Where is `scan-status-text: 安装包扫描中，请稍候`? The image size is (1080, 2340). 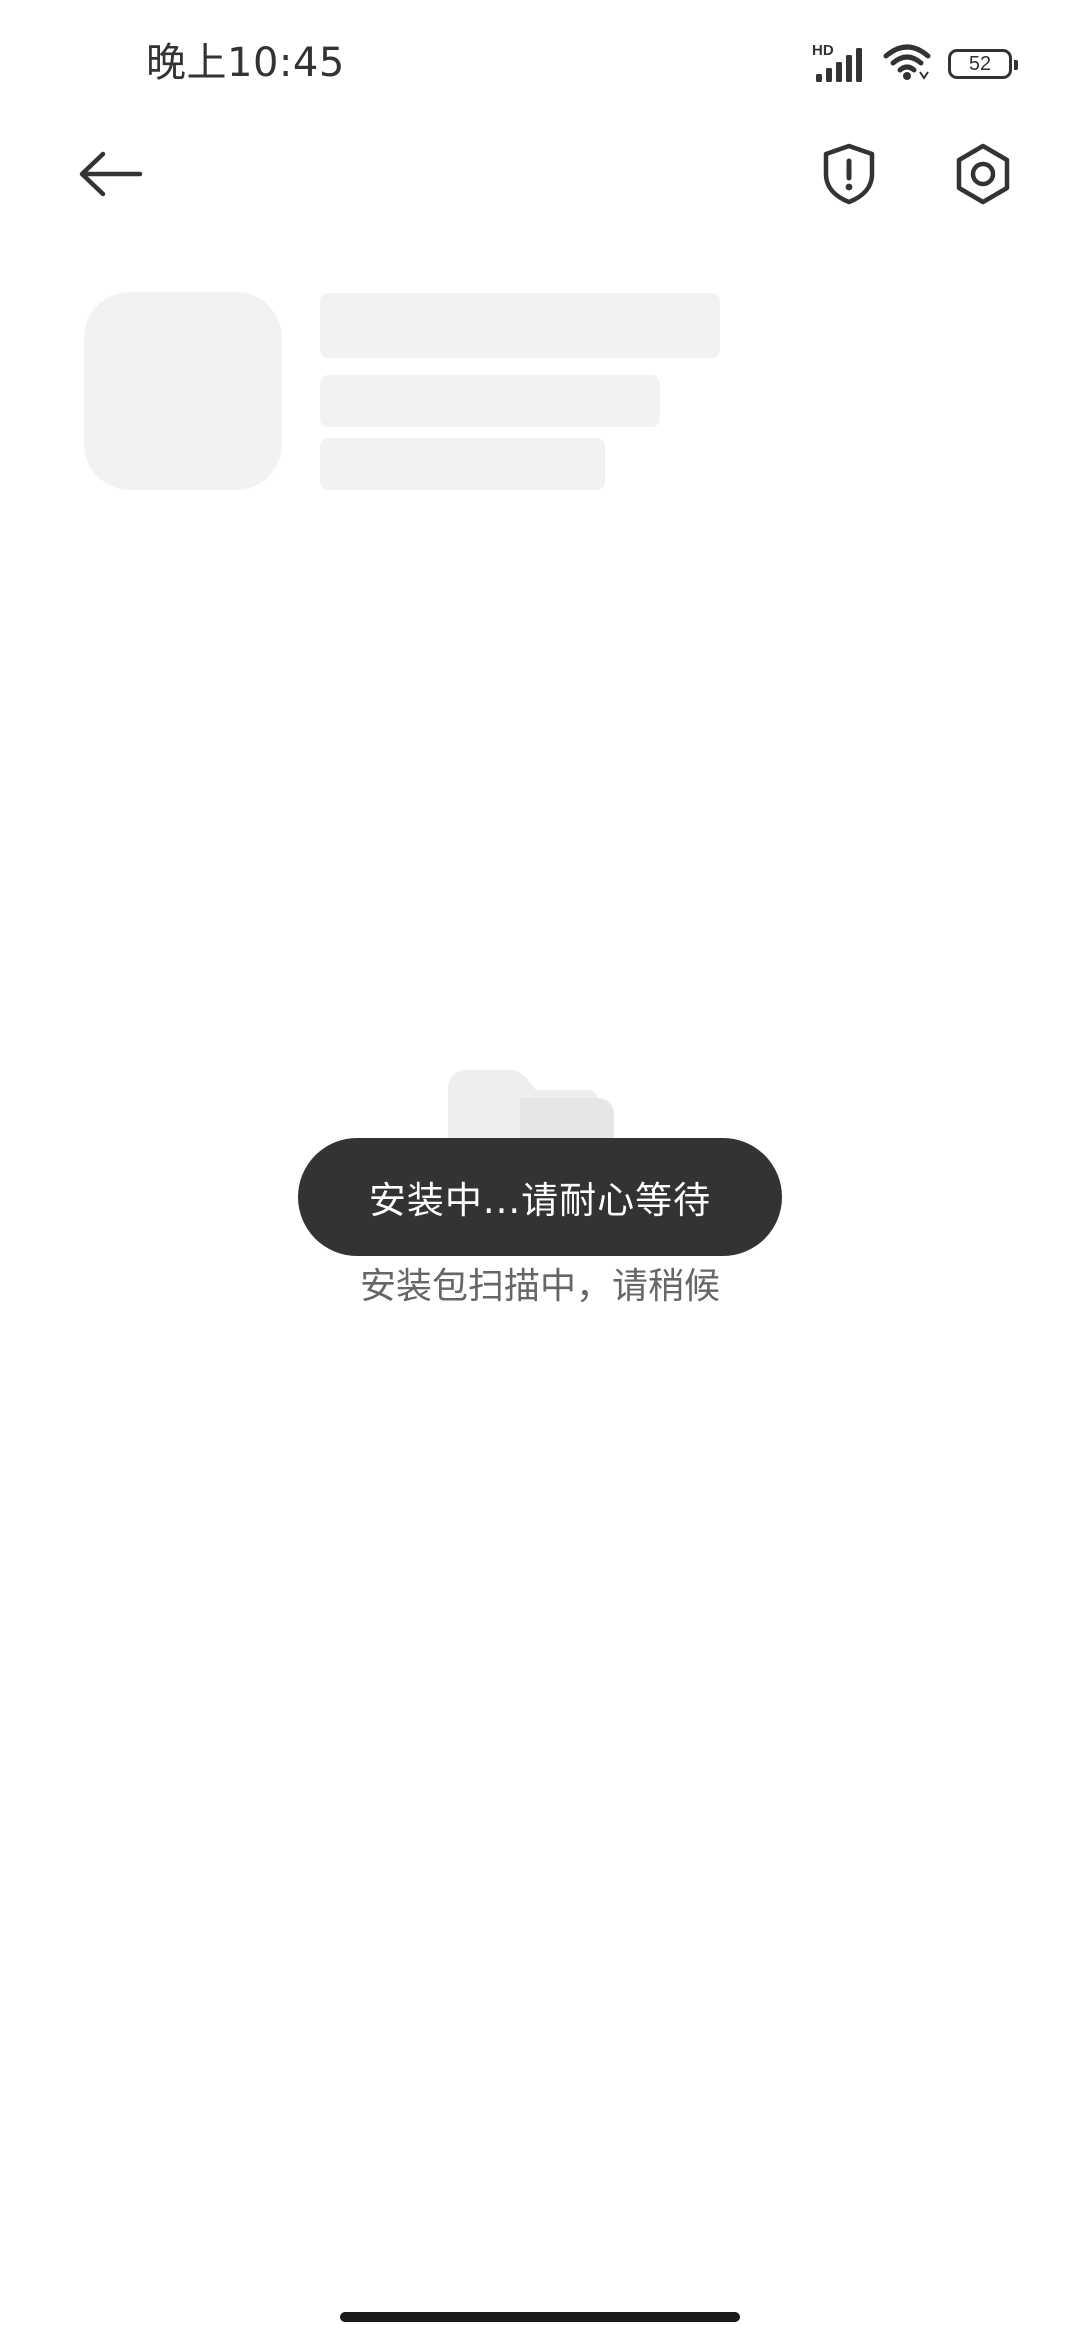 scan-status-text: 安装包扫描中，请稍候 is located at coordinates (539, 1286).